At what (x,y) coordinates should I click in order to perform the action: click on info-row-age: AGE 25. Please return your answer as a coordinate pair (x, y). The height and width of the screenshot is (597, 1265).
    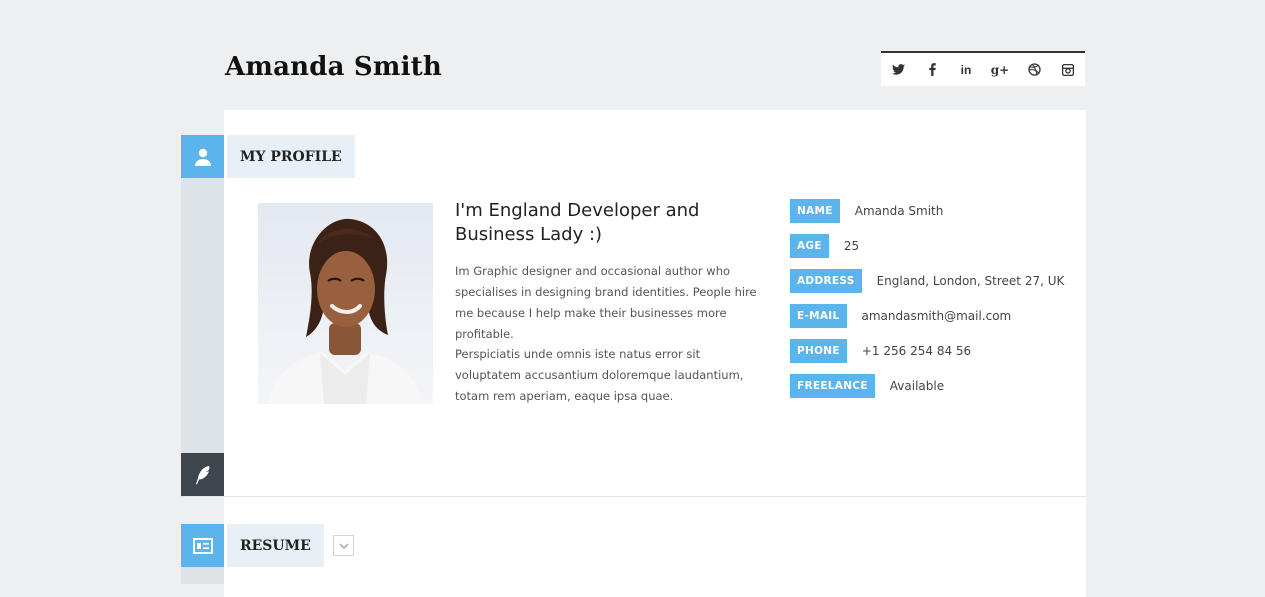
    Looking at the image, I should click on (824, 246).